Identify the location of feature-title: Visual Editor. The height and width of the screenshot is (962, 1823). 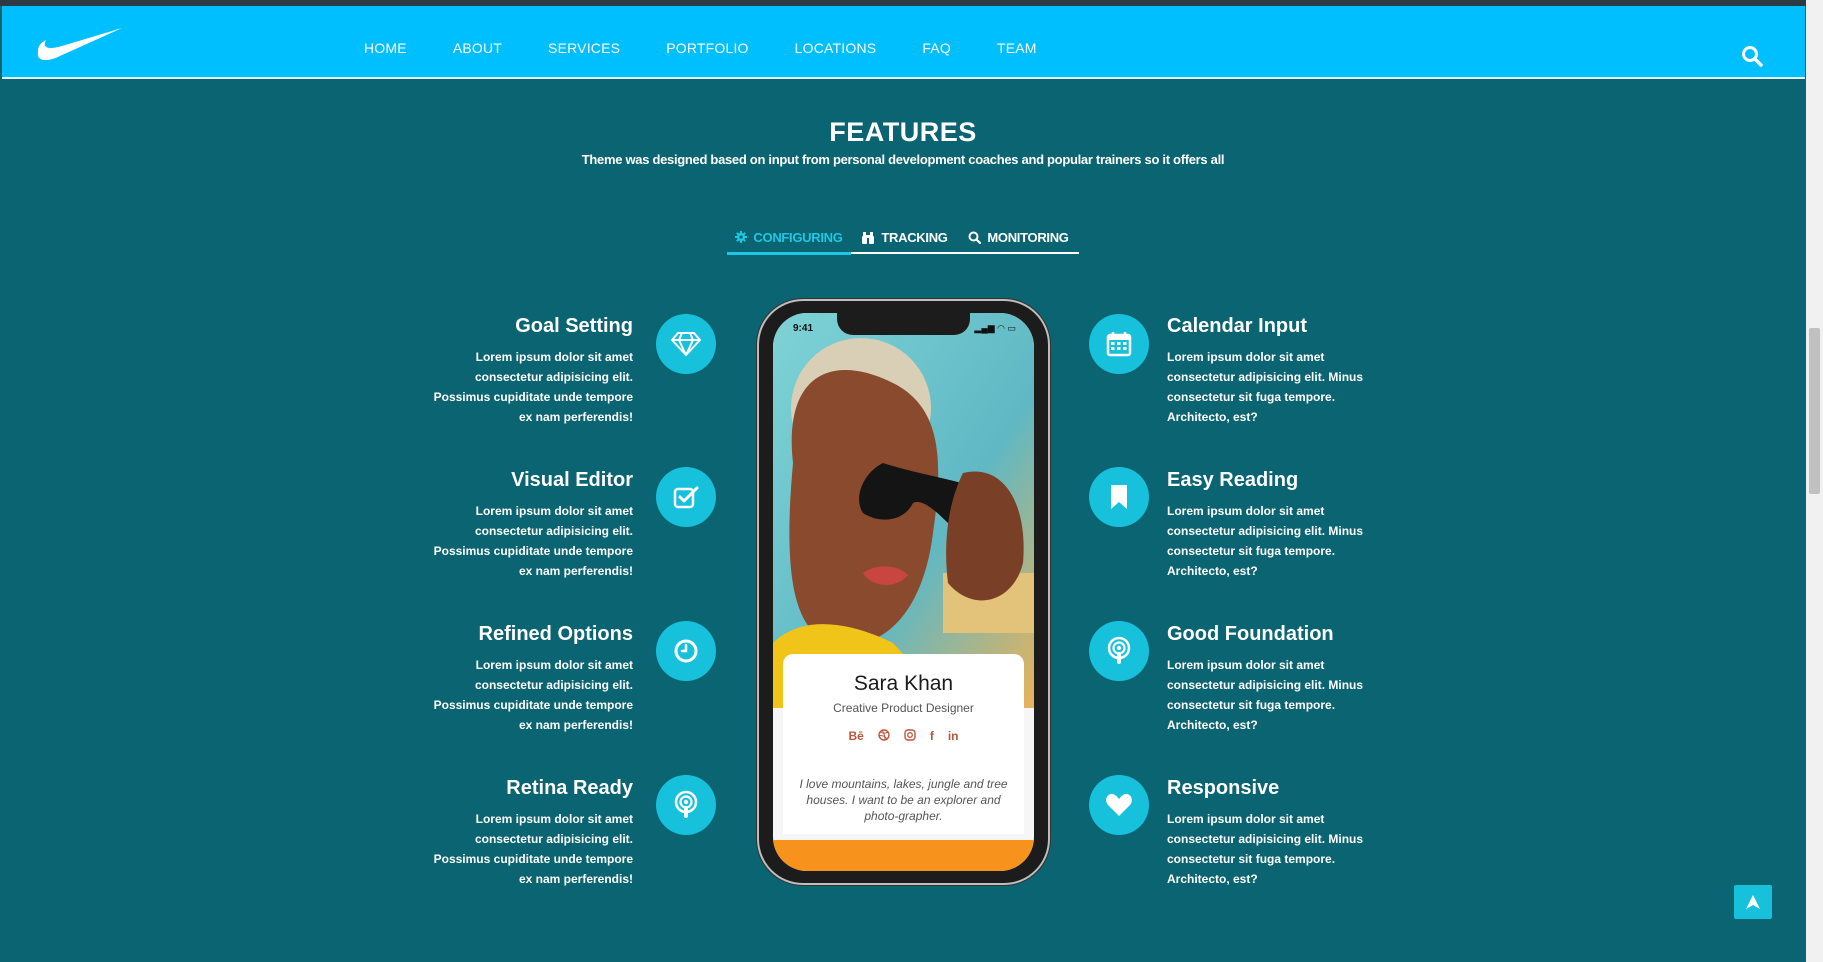
(572, 480).